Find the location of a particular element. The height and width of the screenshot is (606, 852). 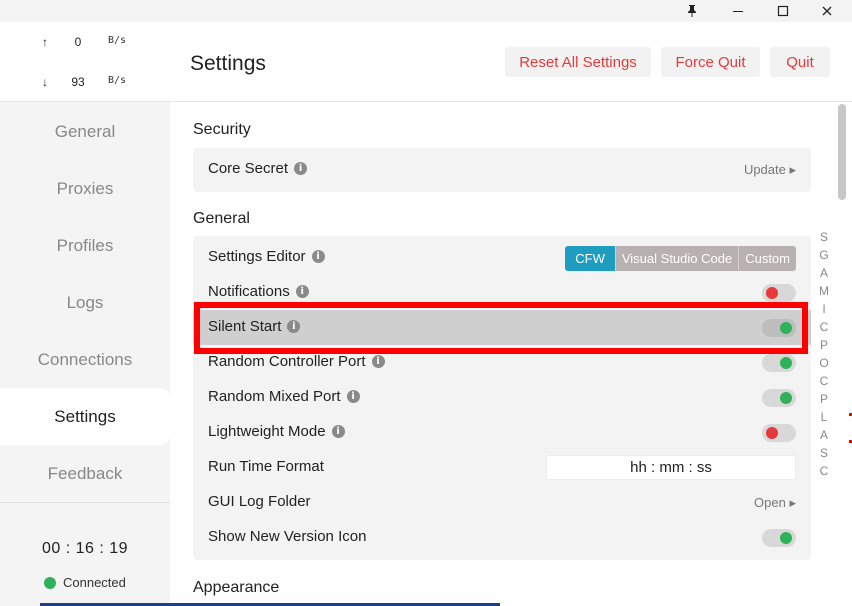

force-quit-button: Force Quit is located at coordinates (710, 62).